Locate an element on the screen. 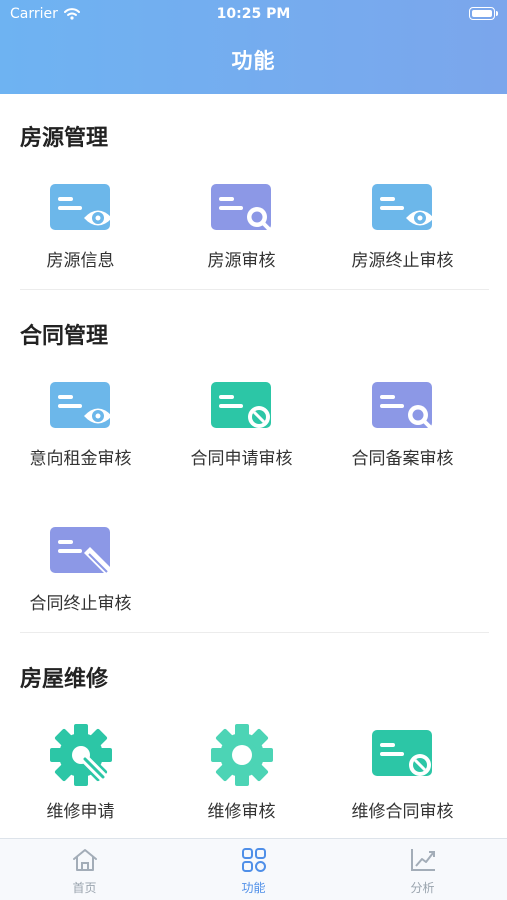 The width and height of the screenshot is (507, 900). tab-function: 功能 is located at coordinates (253, 869).